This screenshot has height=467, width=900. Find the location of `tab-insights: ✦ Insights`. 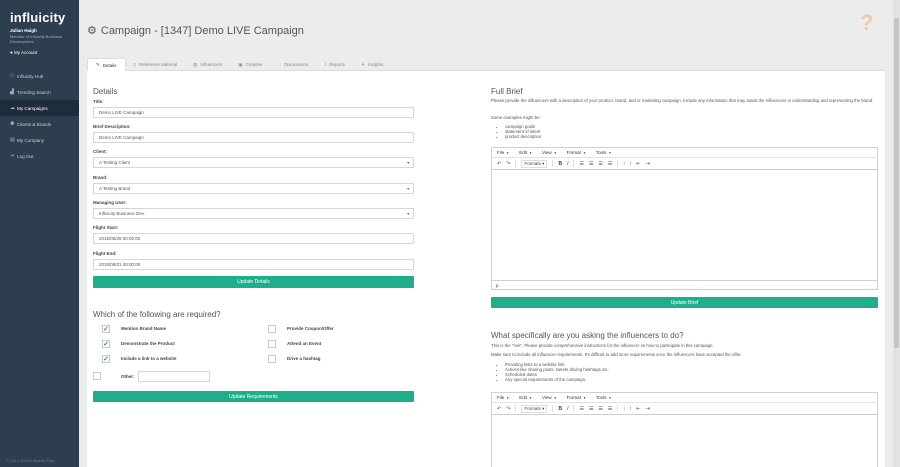

tab-insights: ✦ Insights is located at coordinates (372, 64).